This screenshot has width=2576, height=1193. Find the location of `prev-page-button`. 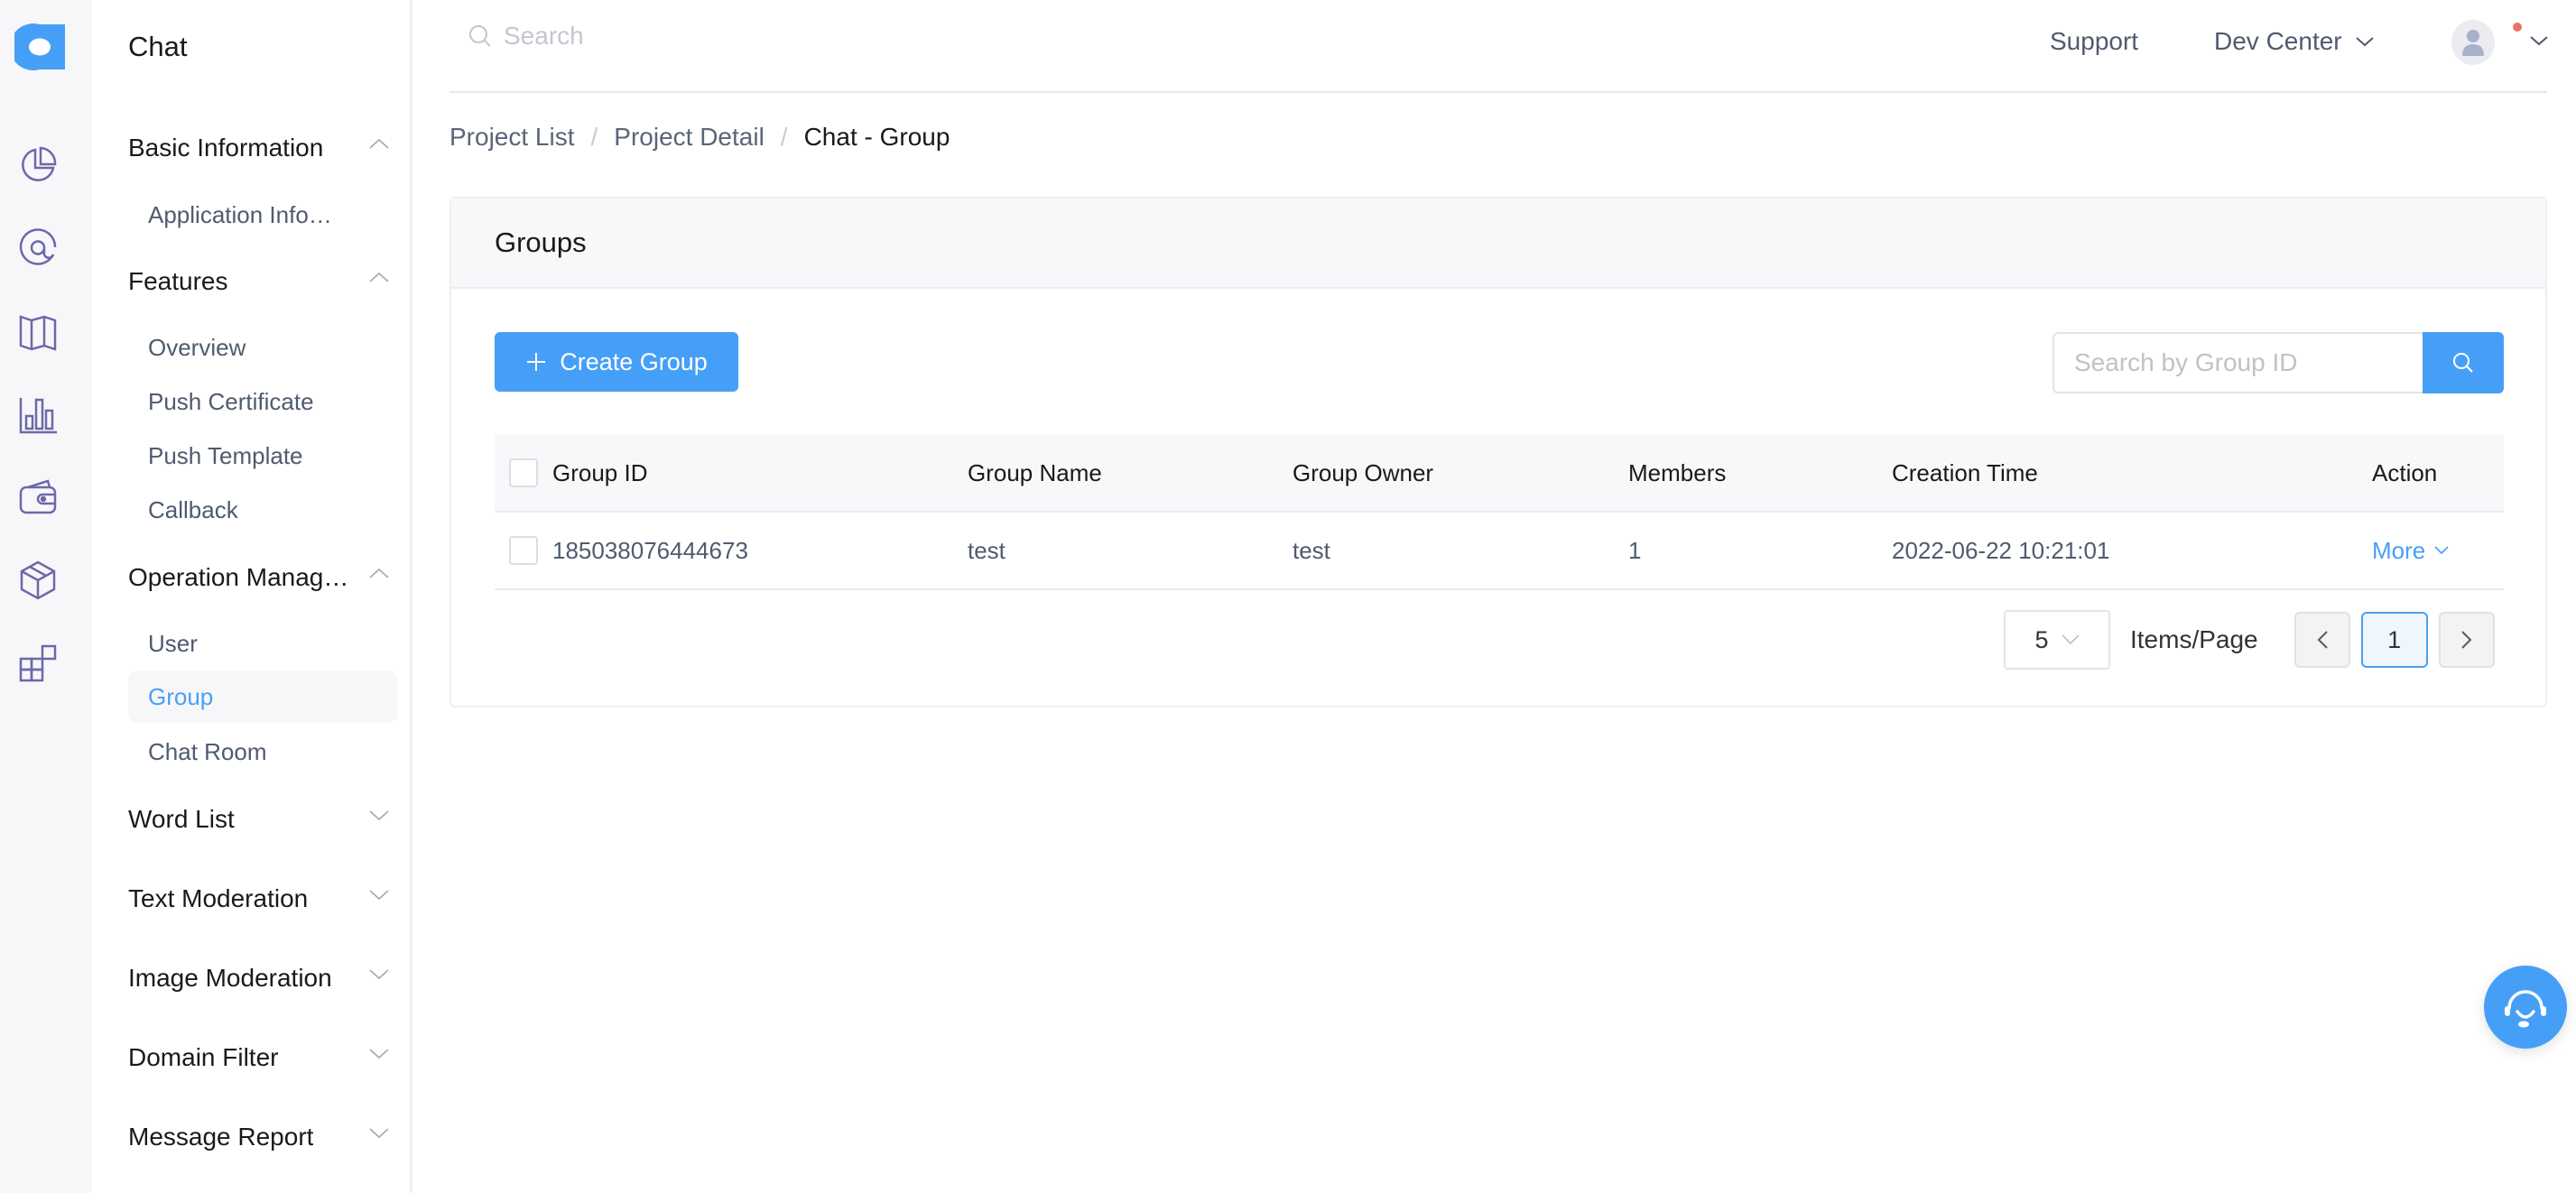

prev-page-button is located at coordinates (2321, 640).